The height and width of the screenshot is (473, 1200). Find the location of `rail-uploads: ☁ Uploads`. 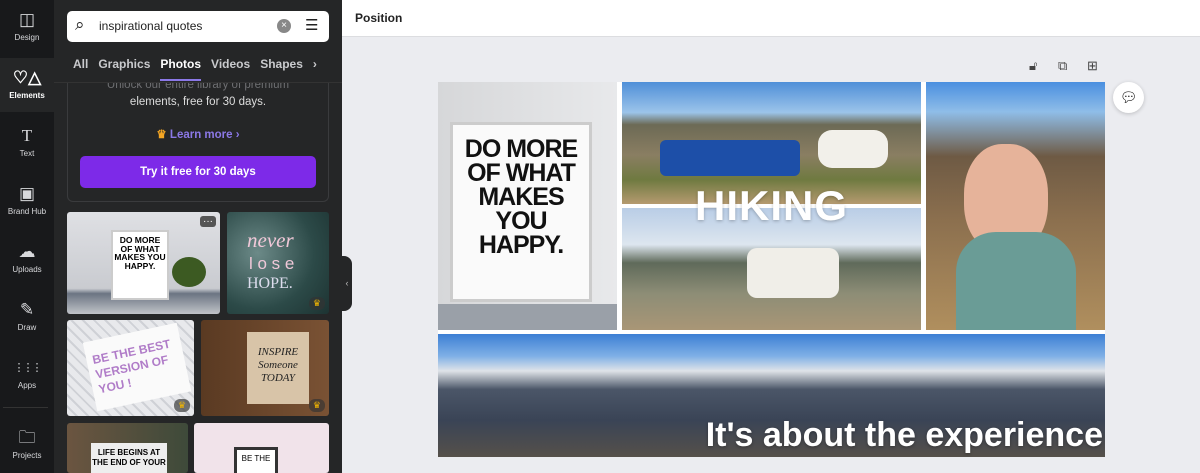

rail-uploads: ☁ Uploads is located at coordinates (27, 259).